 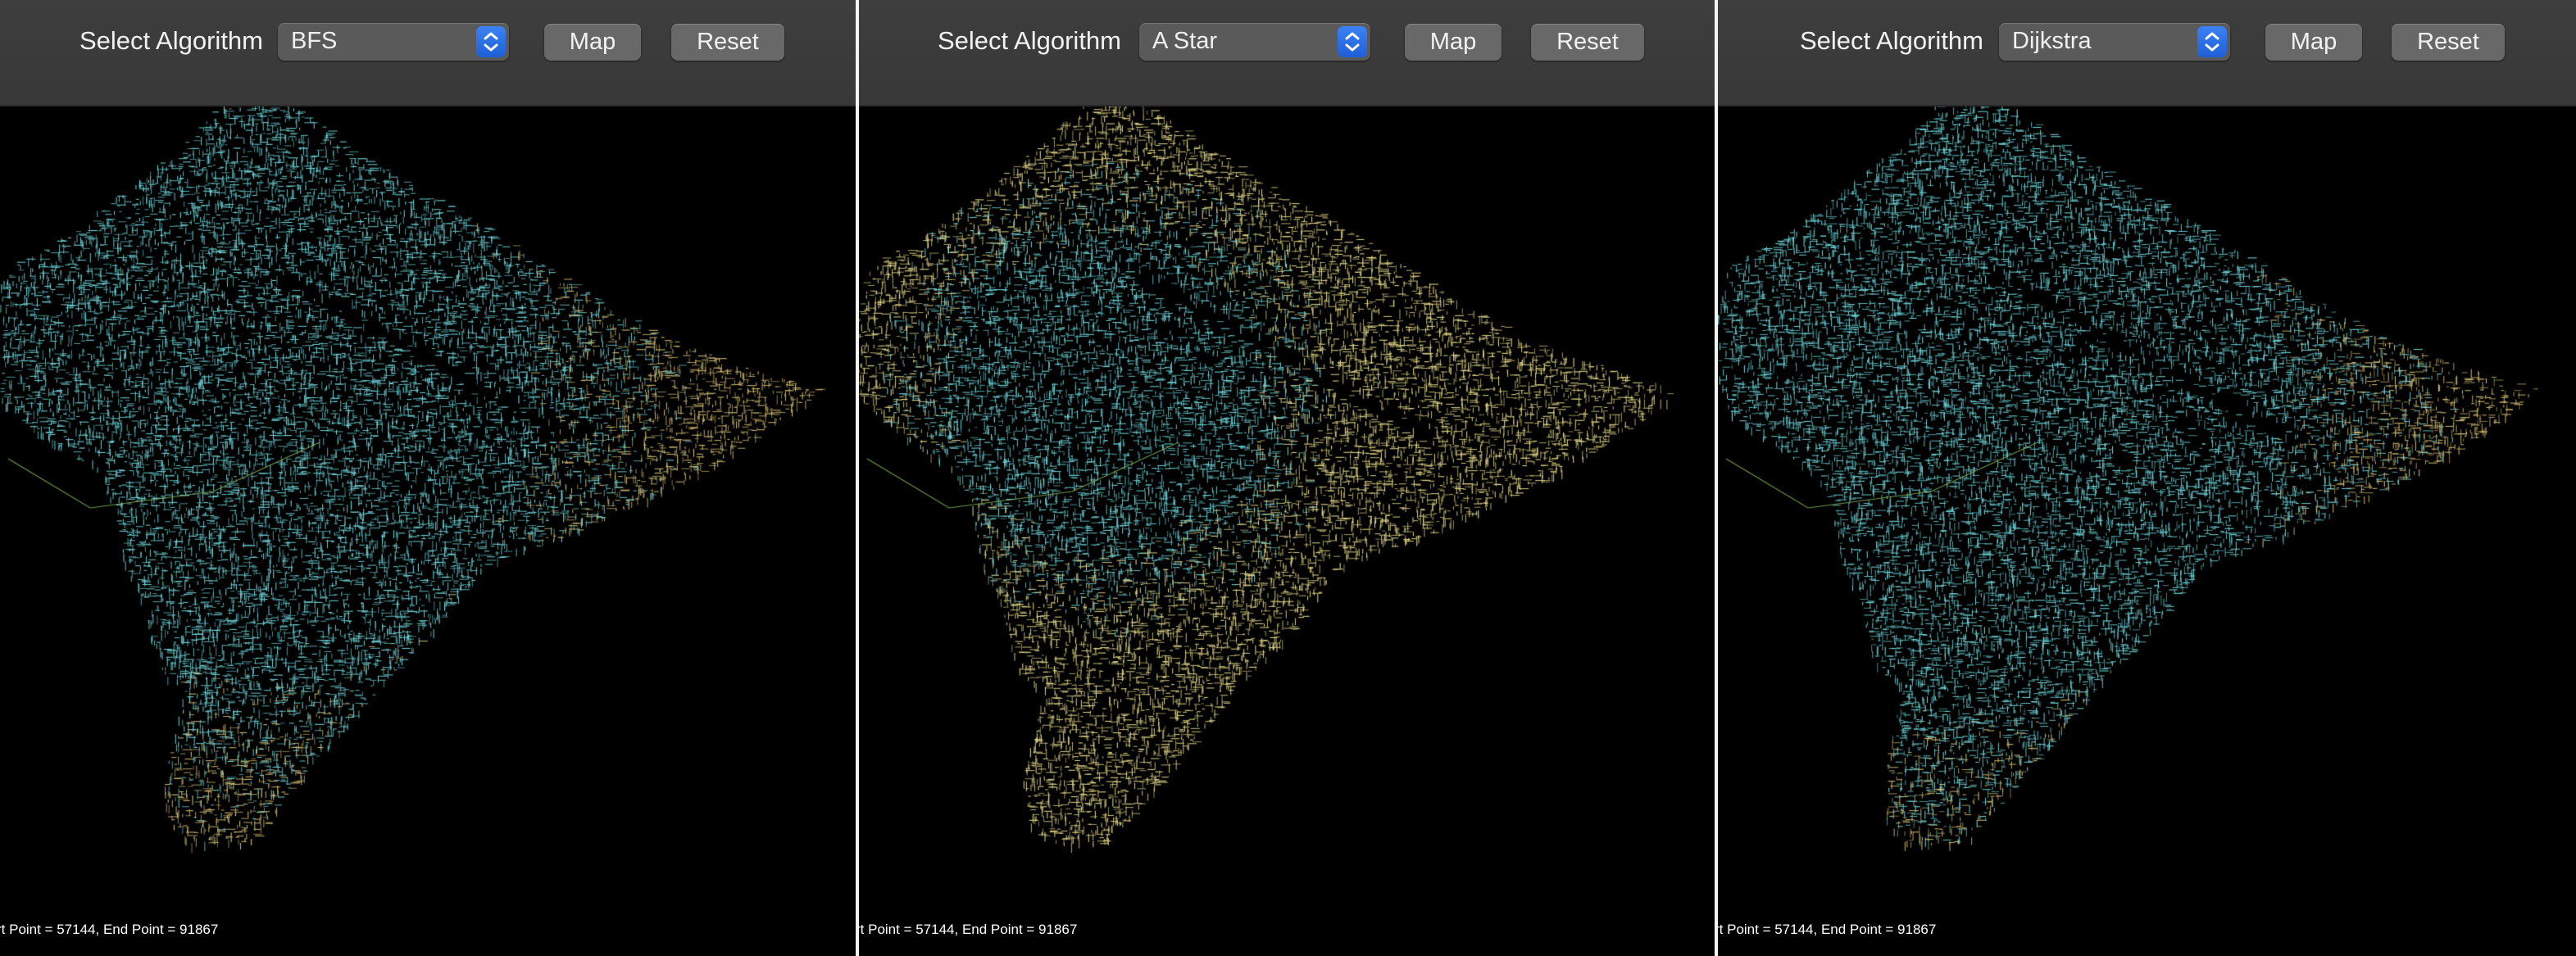 What do you see at coordinates (1254, 42) in the screenshot?
I see `algorithm-select: A Star` at bounding box center [1254, 42].